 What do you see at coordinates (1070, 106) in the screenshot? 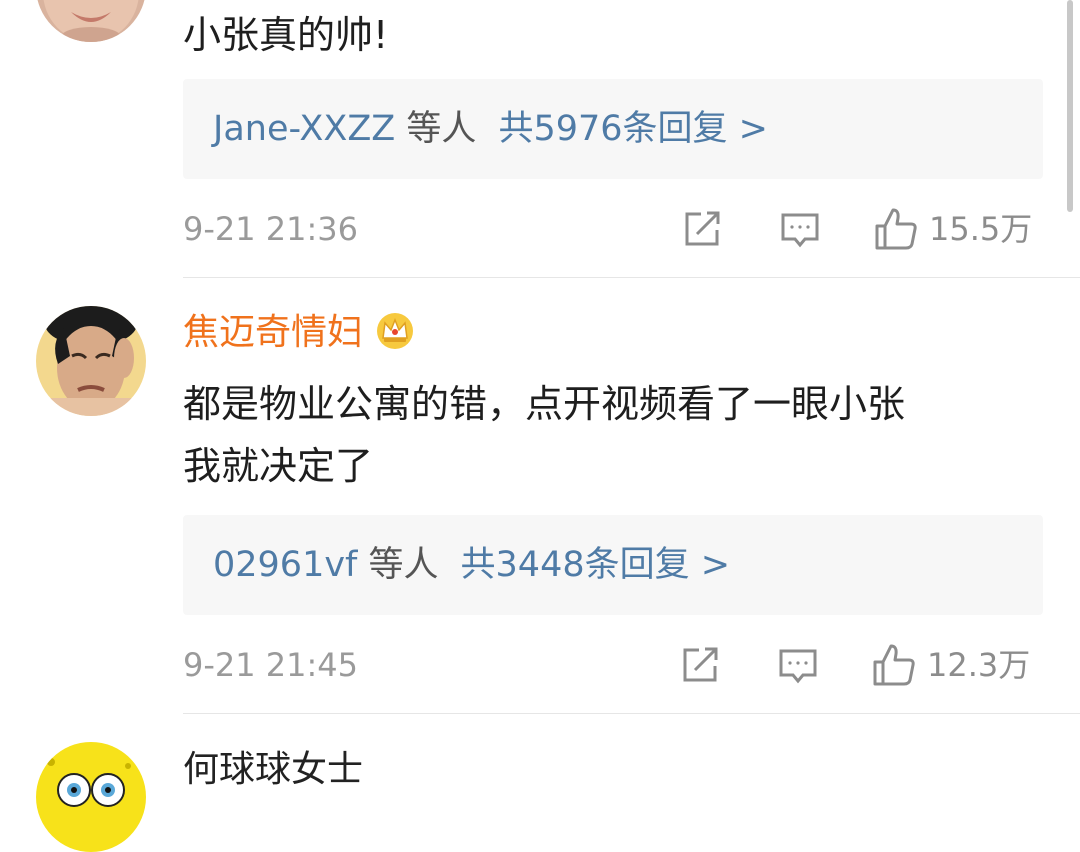
I see `scrollbar` at bounding box center [1070, 106].